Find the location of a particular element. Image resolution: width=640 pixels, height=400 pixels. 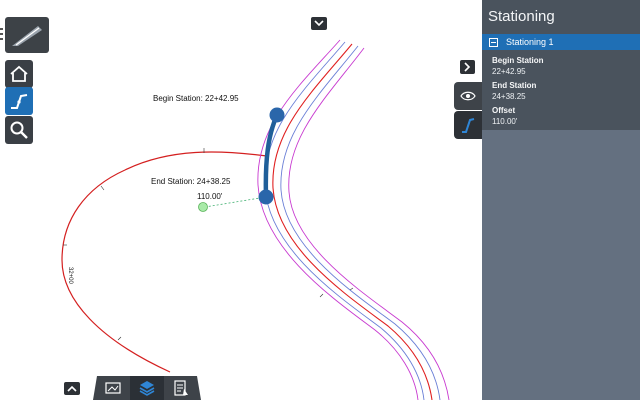

top-collapse-button is located at coordinates (319, 23).